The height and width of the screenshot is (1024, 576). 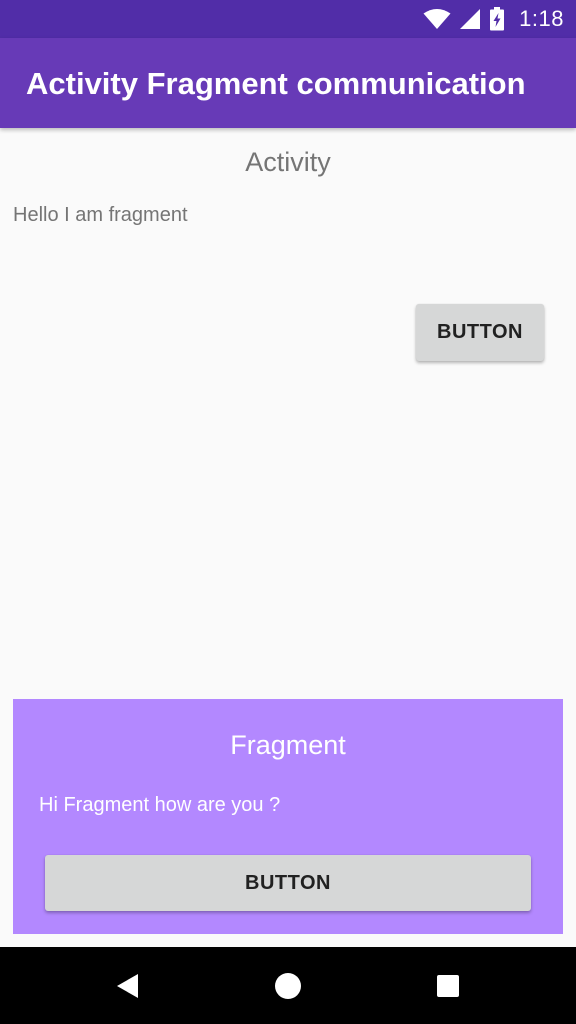 I want to click on home-button, so click(x=288, y=985).